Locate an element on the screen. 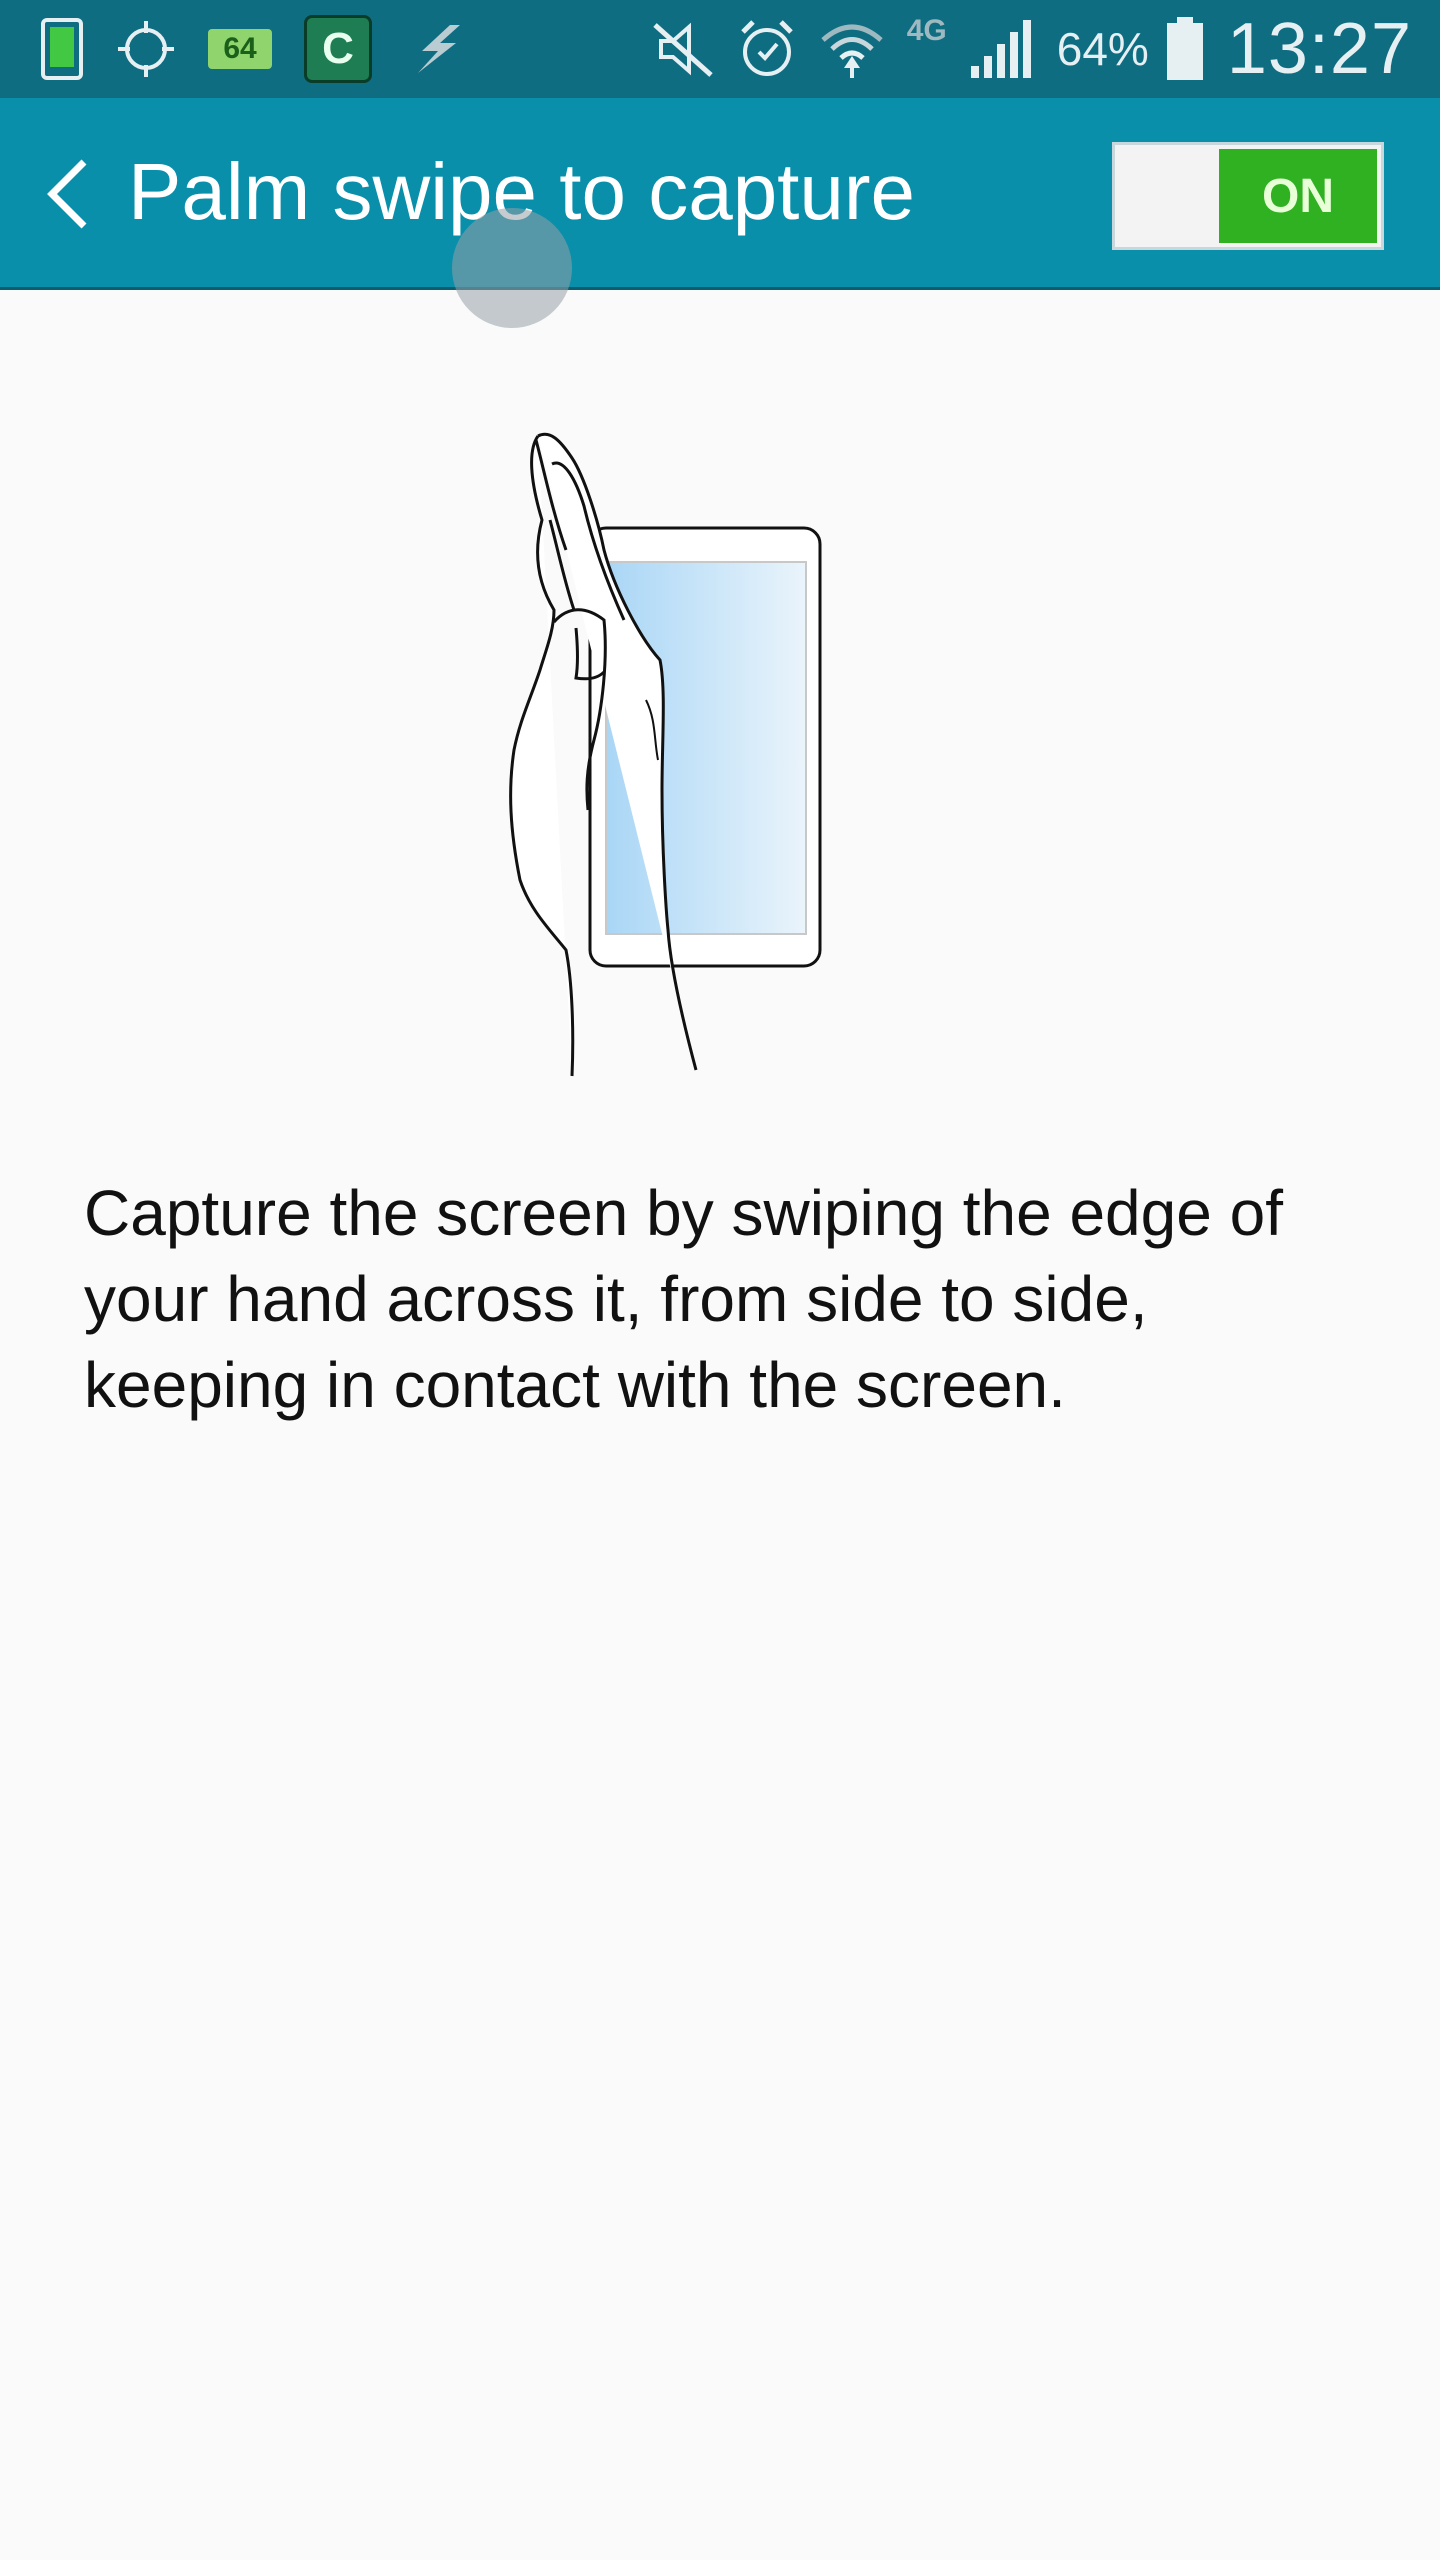  action-bar: Palm swipe to capture ON is located at coordinates (720, 194).